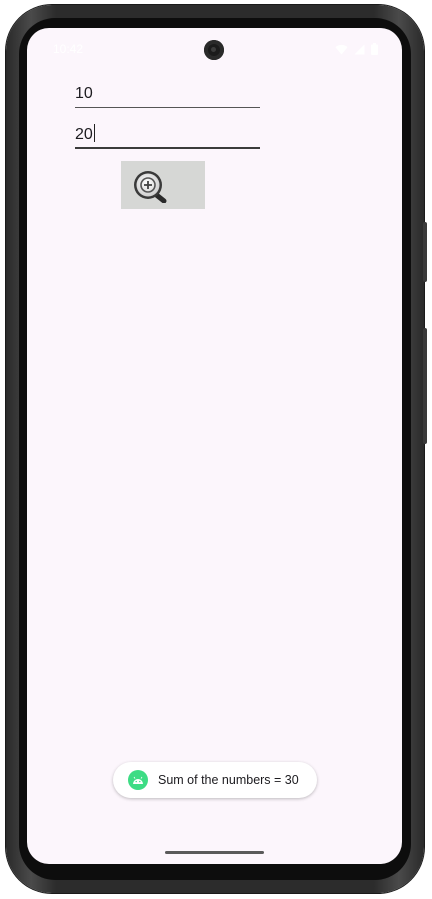 Image resolution: width=432 pixels, height=899 pixels. I want to click on android-robot-glyph, so click(138, 780).